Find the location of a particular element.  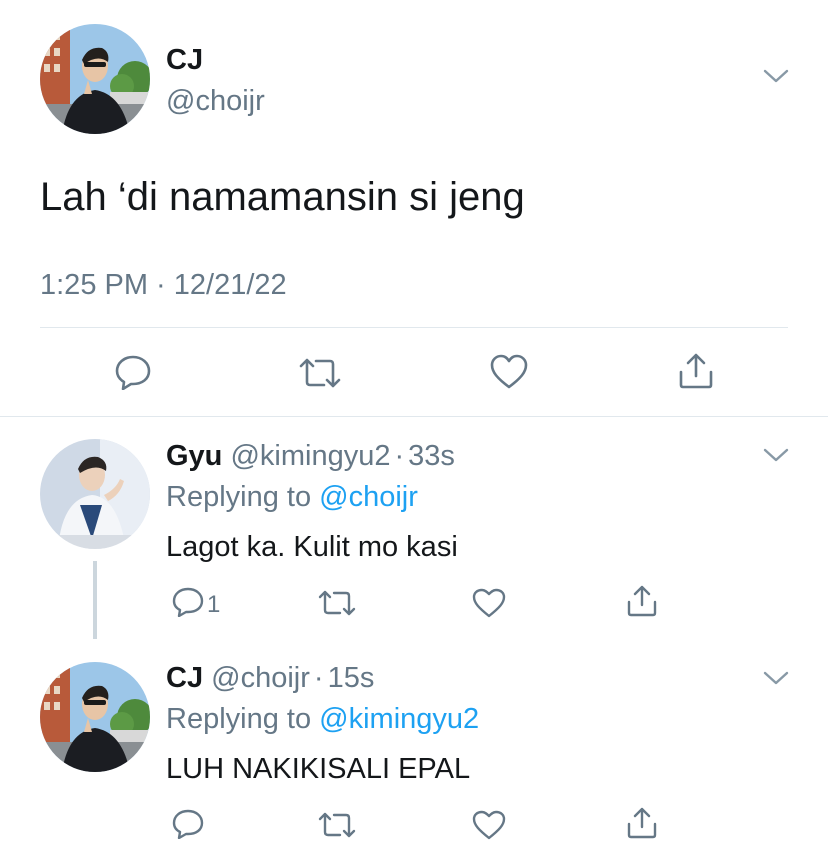

reply-text: LUH NAKIKISALI EPAL is located at coordinates (318, 769).